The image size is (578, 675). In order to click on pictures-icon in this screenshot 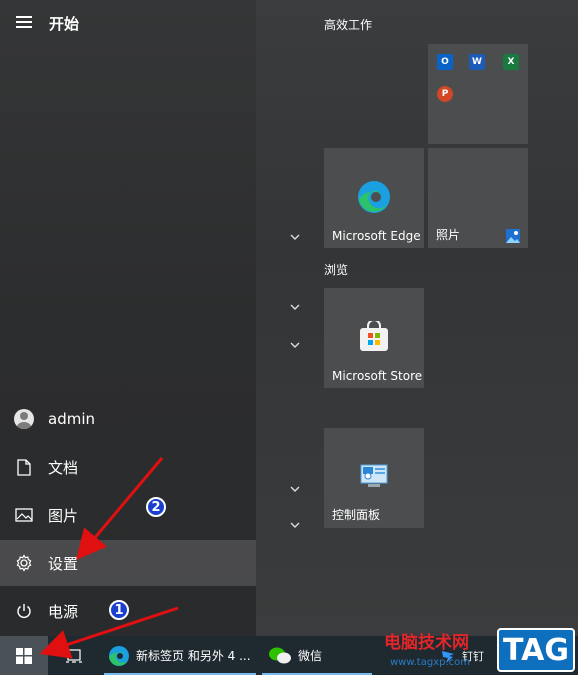, I will do `click(24, 515)`.